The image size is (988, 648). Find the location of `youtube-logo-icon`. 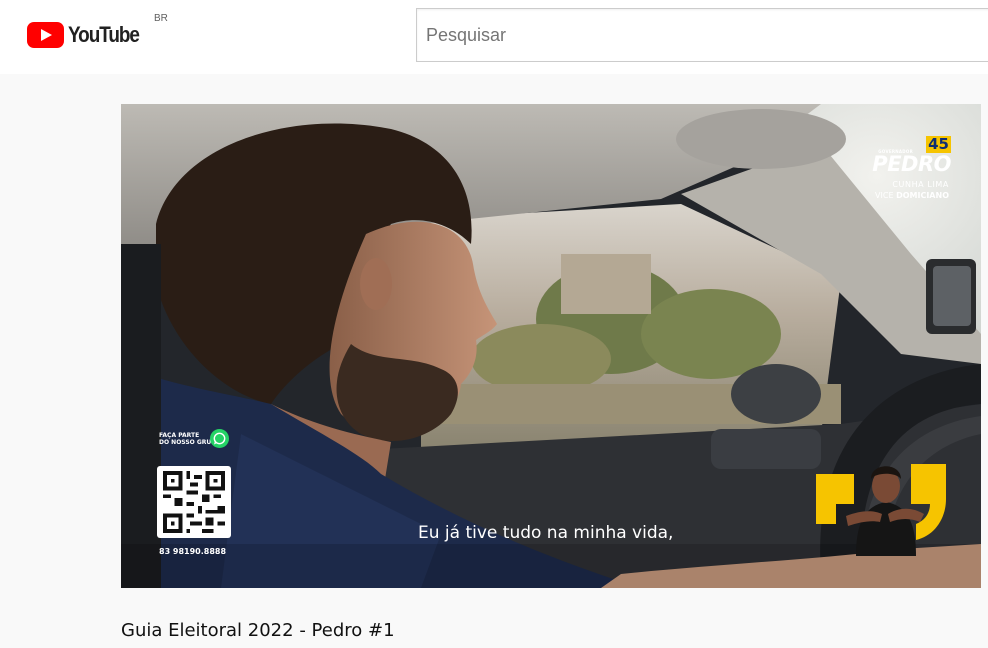

youtube-logo-icon is located at coordinates (45, 35).